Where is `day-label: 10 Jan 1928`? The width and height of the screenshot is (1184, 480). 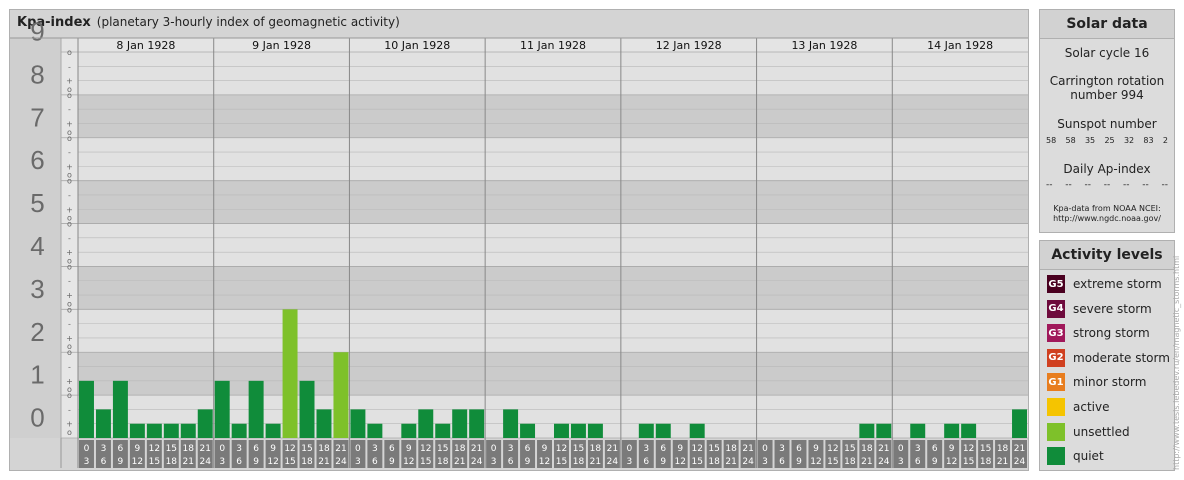
day-label: 10 Jan 1928 is located at coordinates (417, 45).